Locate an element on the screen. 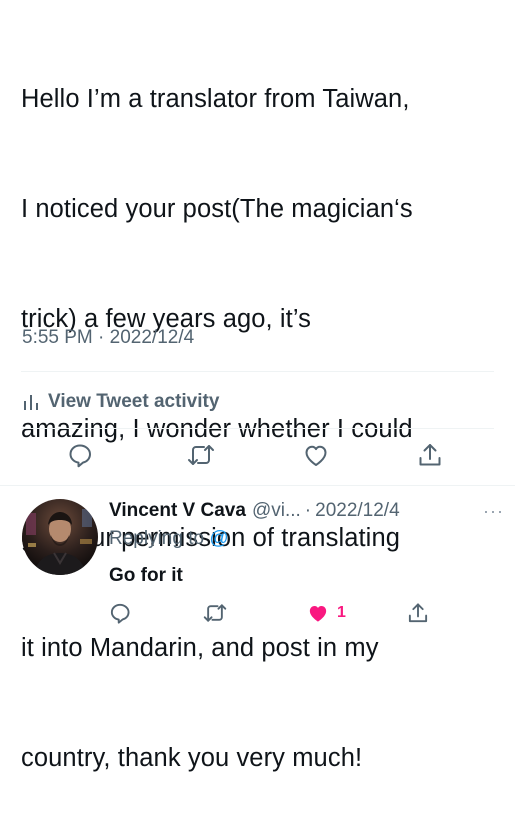  like-count: 1 is located at coordinates (341, 612).